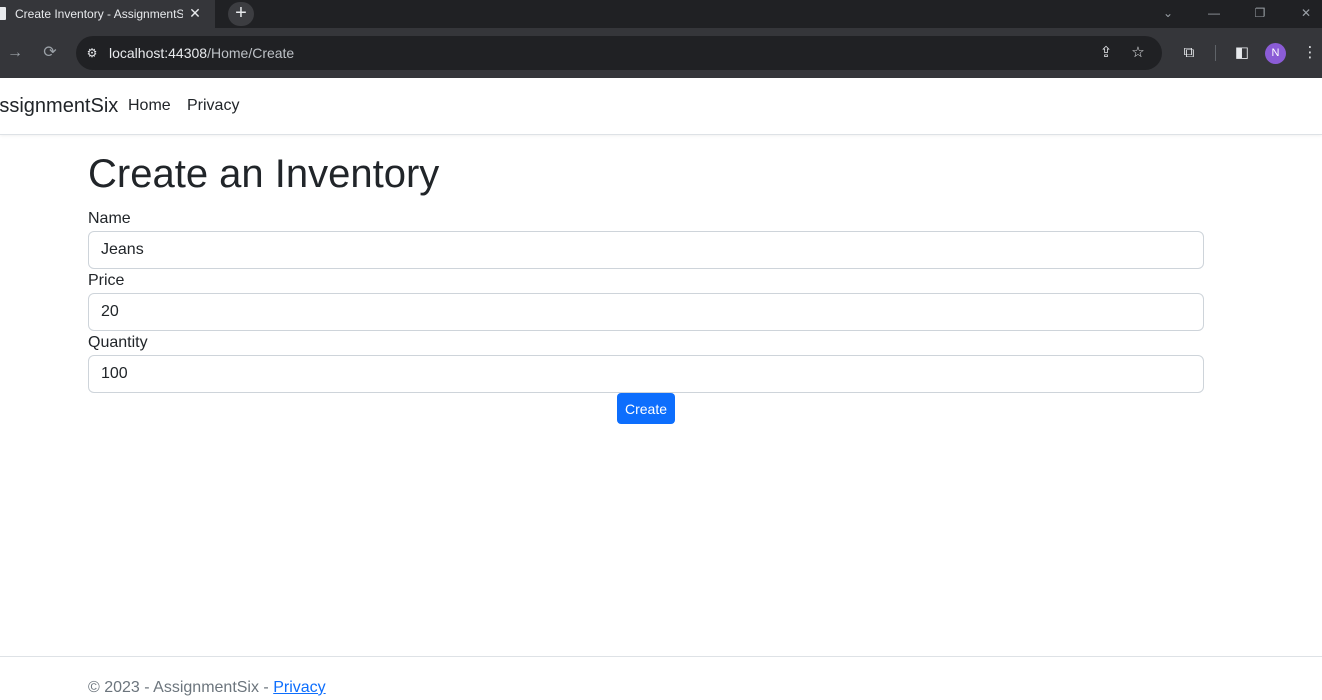  I want to click on minimize-icon: —, so click(1214, 13).